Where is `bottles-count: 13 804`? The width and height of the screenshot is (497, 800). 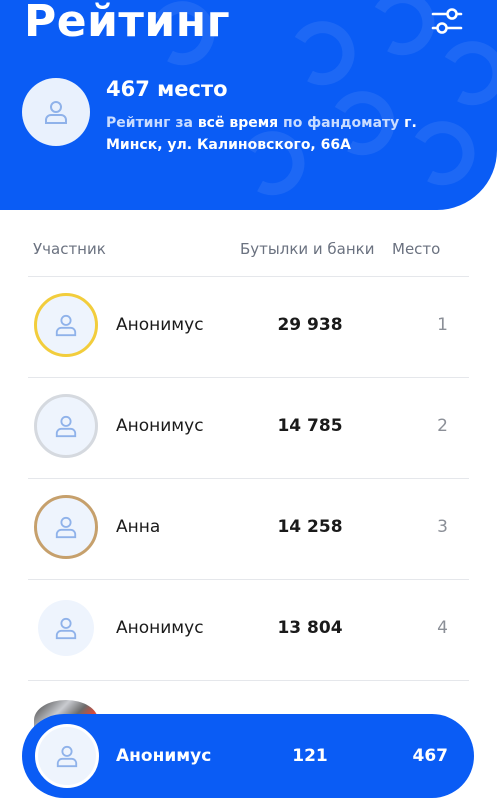 bottles-count: 13 804 is located at coordinates (310, 628).